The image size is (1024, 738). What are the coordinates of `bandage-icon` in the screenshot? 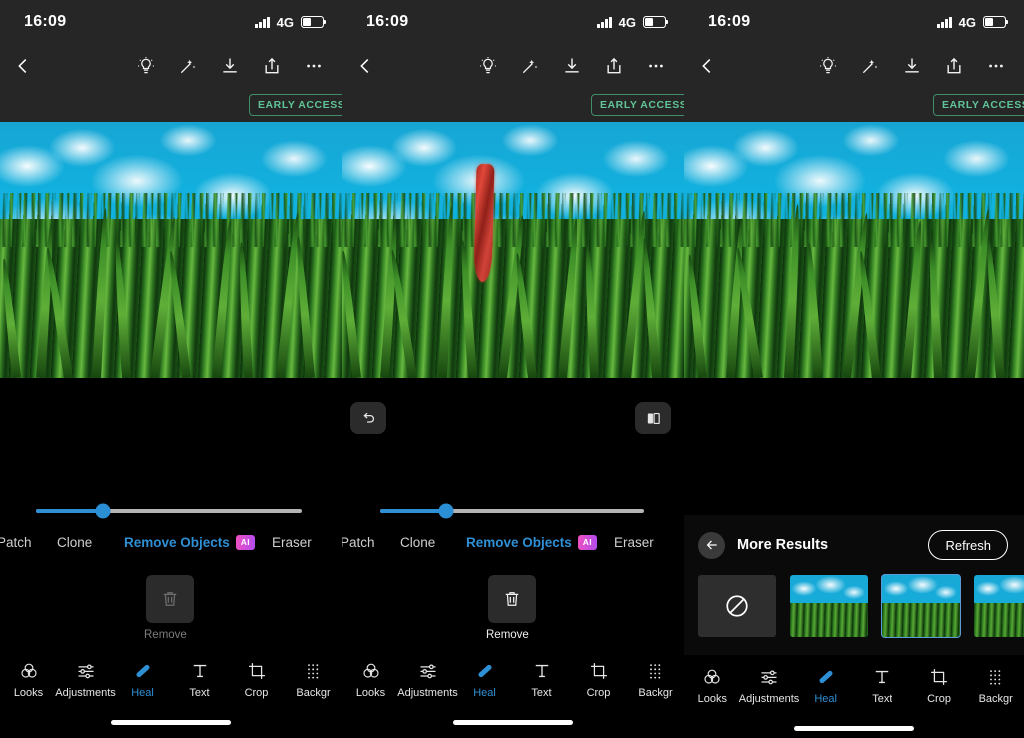 It's located at (142, 671).